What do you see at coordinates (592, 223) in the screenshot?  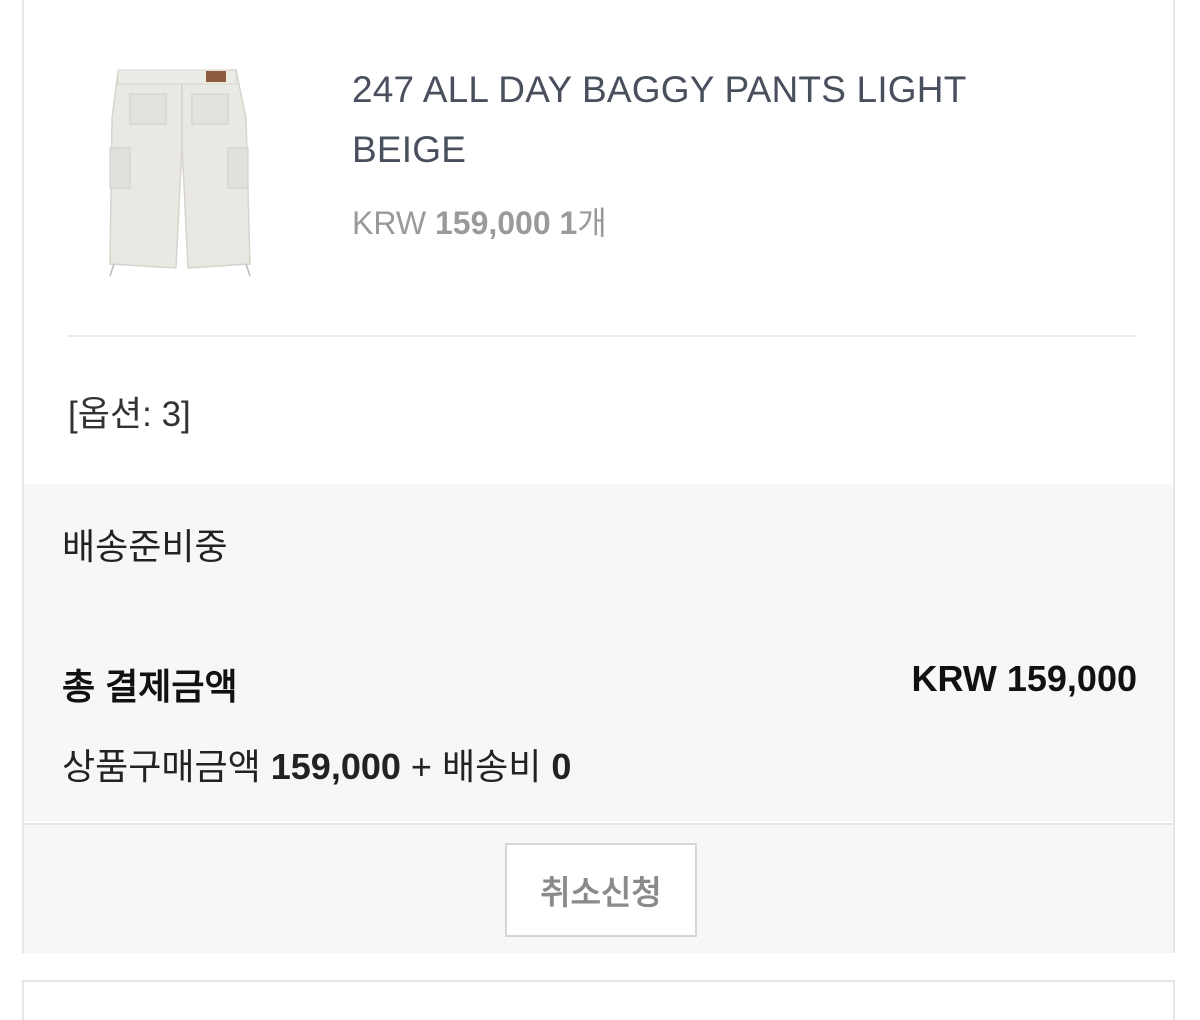 I see `quantity-unit: 개` at bounding box center [592, 223].